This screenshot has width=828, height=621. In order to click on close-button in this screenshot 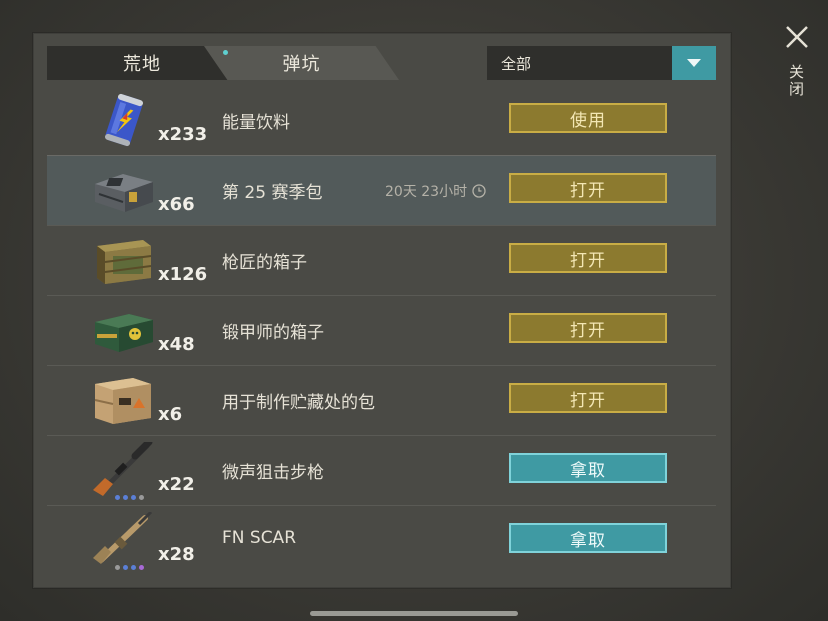, I will do `click(797, 37)`.